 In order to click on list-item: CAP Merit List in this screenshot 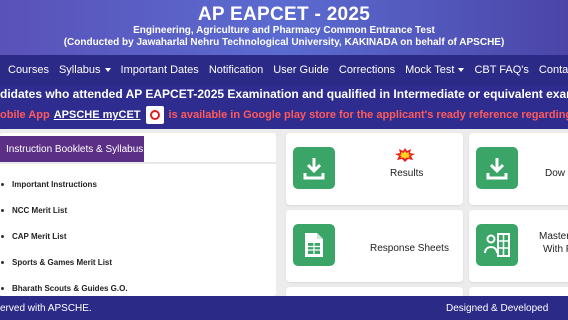, I will do `click(138, 236)`.